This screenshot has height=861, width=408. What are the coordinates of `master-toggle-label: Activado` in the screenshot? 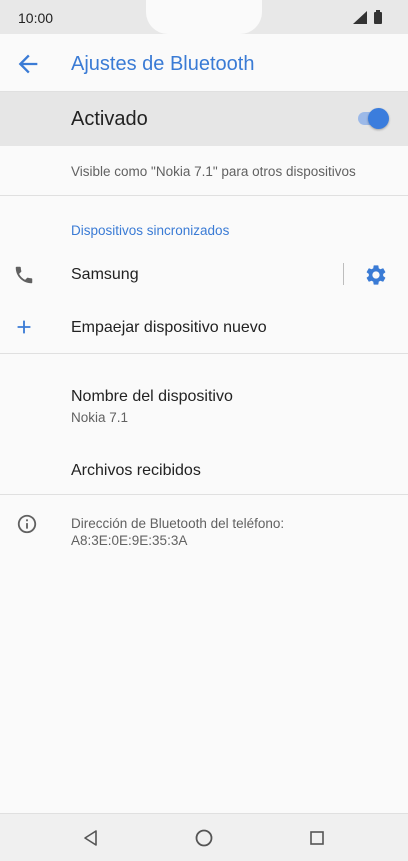 It's located at (109, 119).